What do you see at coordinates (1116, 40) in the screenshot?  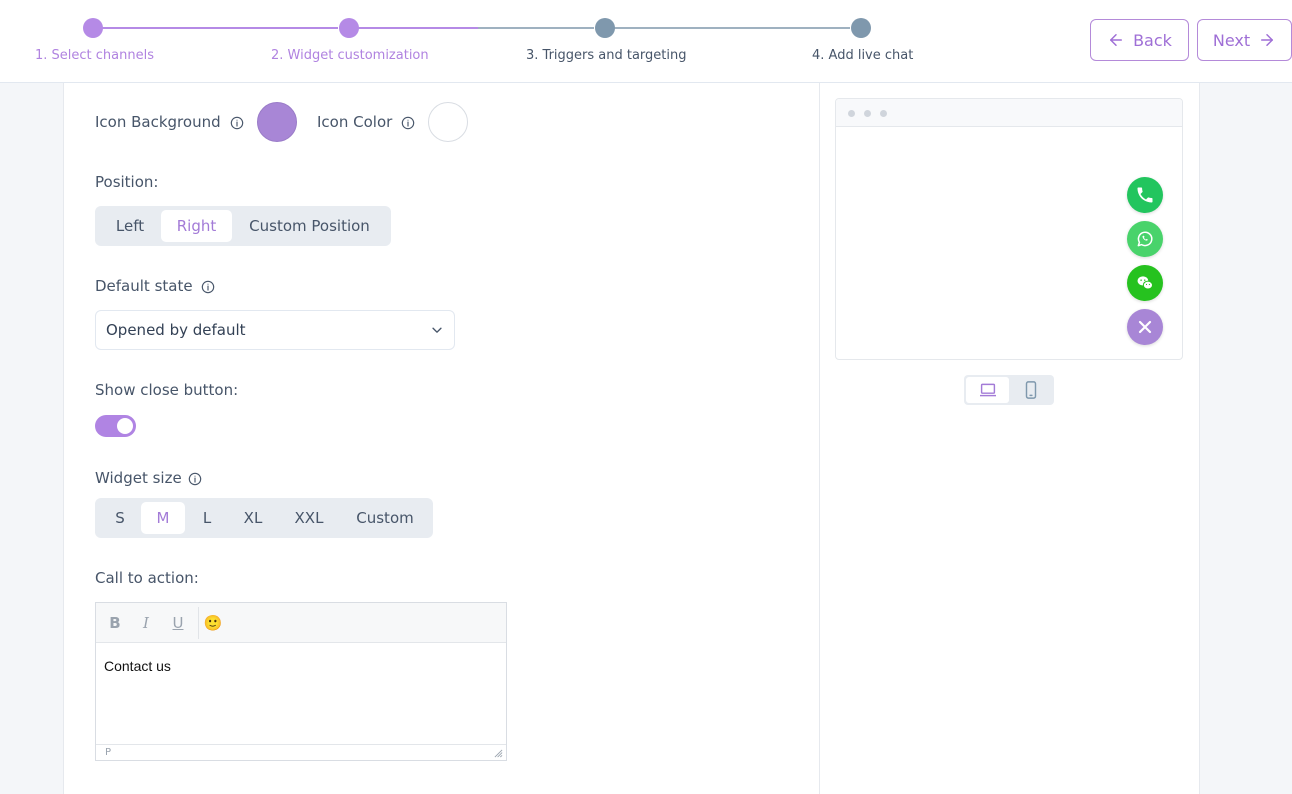 I see `arrow-left-icon` at bounding box center [1116, 40].